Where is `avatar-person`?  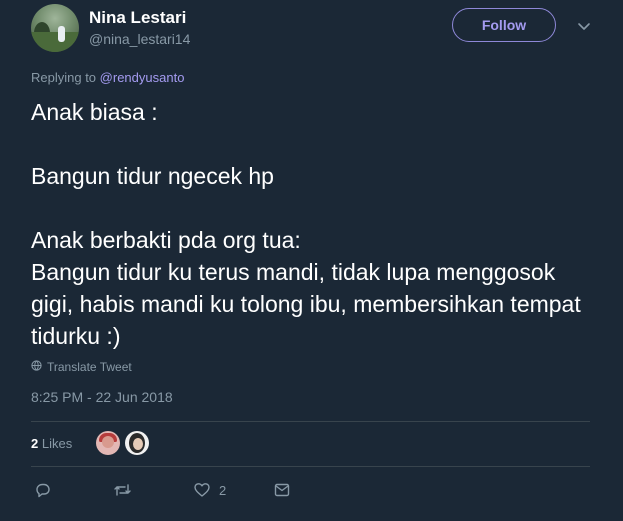
avatar-person is located at coordinates (61, 34).